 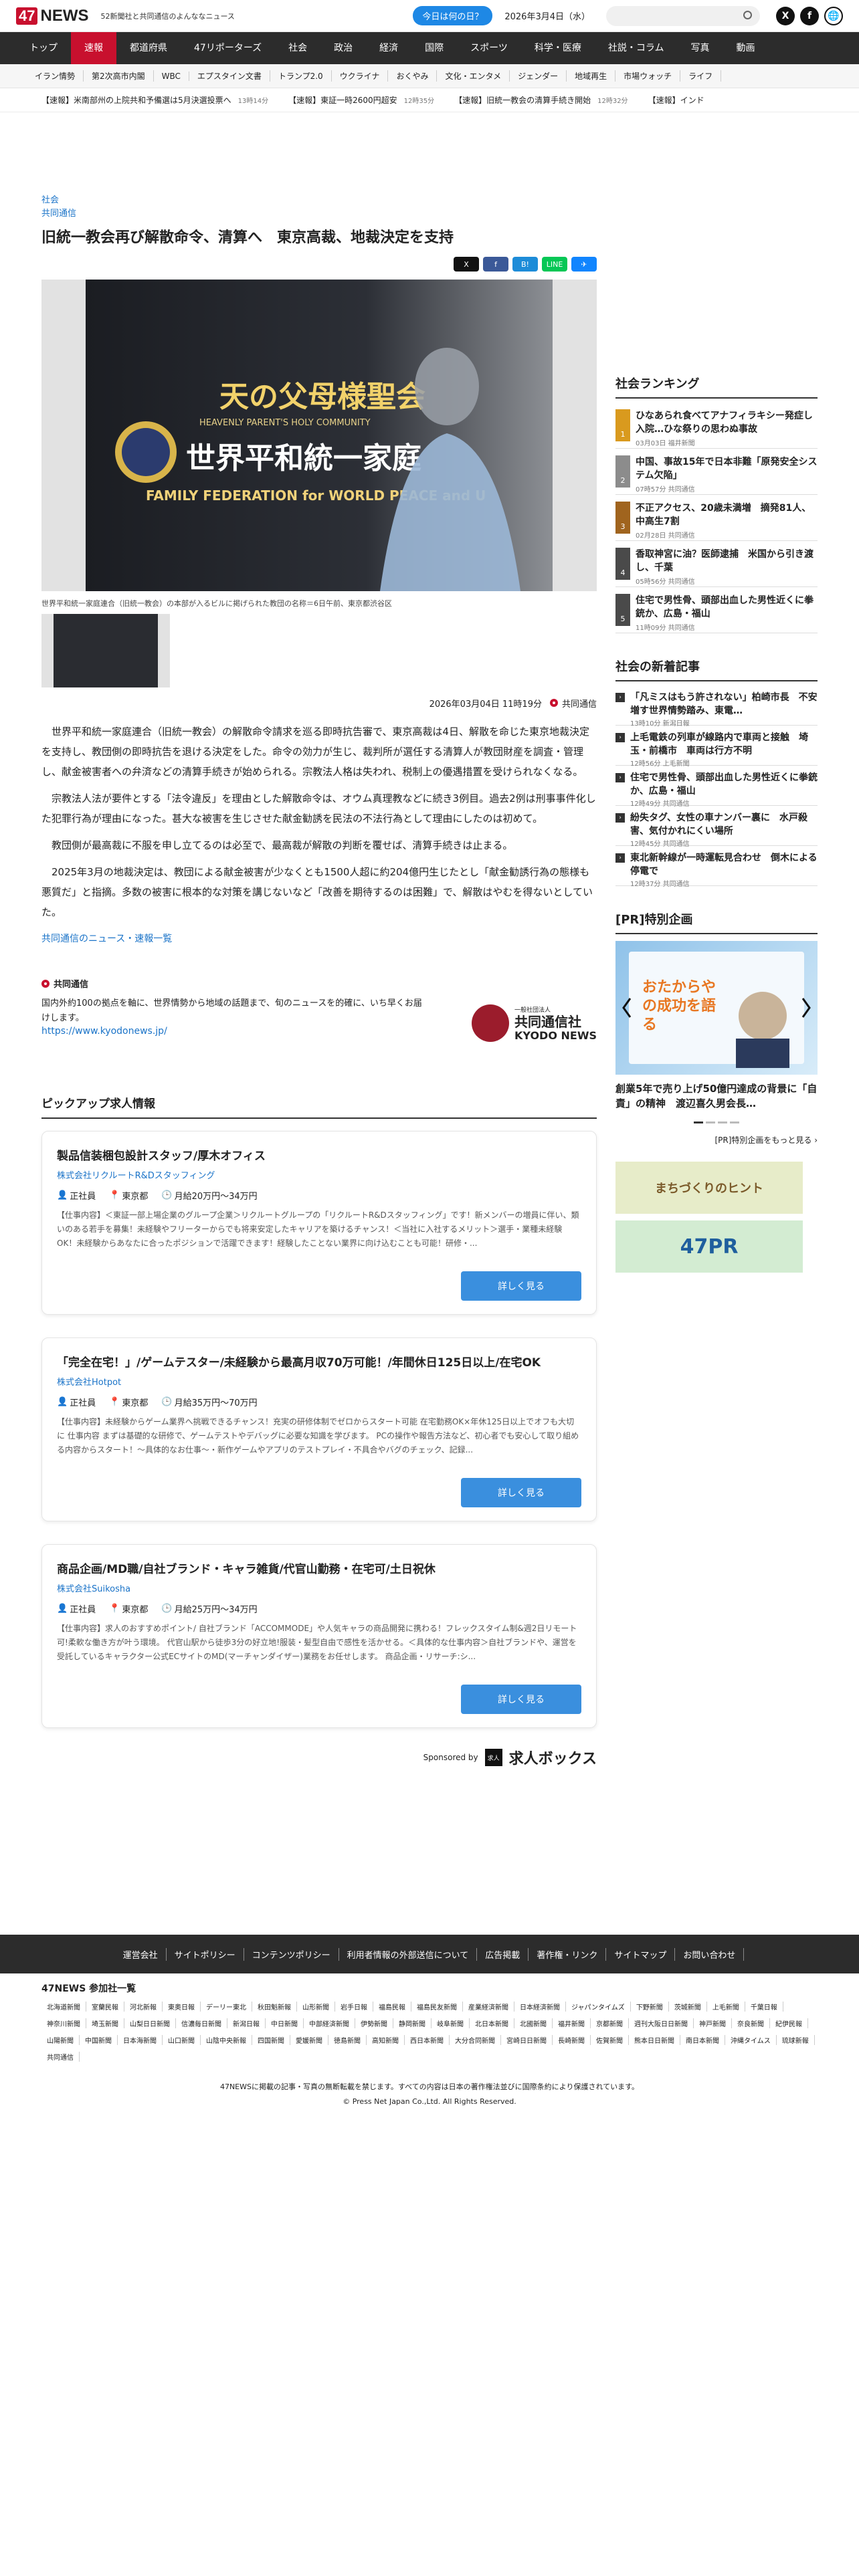 What do you see at coordinates (301, 76) in the screenshot?
I see `topic-nav-item: トランプ2.0` at bounding box center [301, 76].